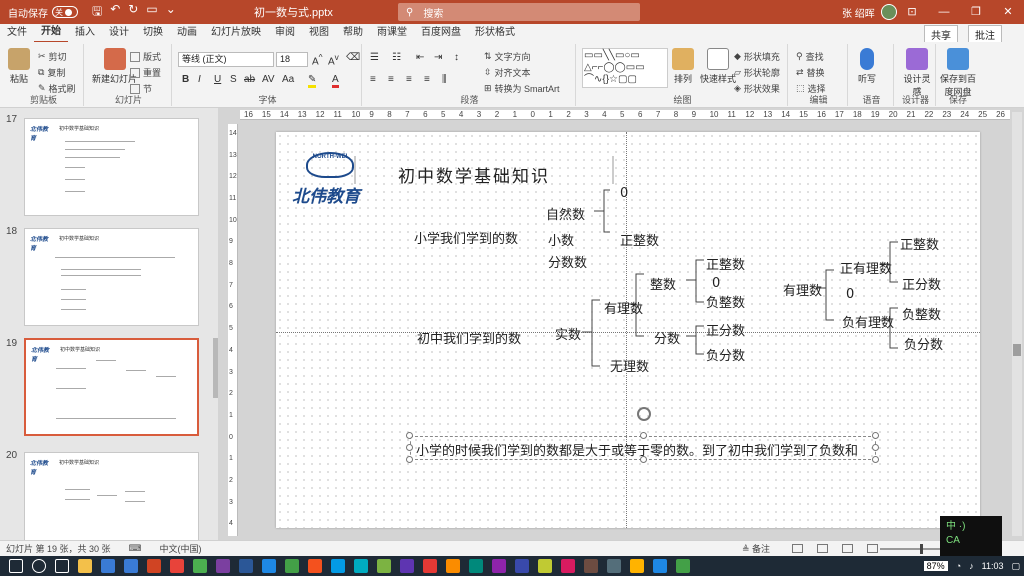 This screenshot has width=1024, height=576. What do you see at coordinates (993, 566) in the screenshot?
I see `clock: 11:03` at bounding box center [993, 566].